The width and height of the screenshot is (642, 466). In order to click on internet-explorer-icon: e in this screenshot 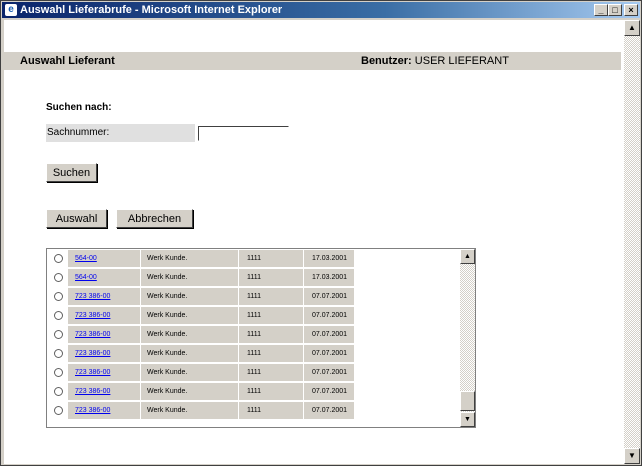, I will do `click(11, 10)`.